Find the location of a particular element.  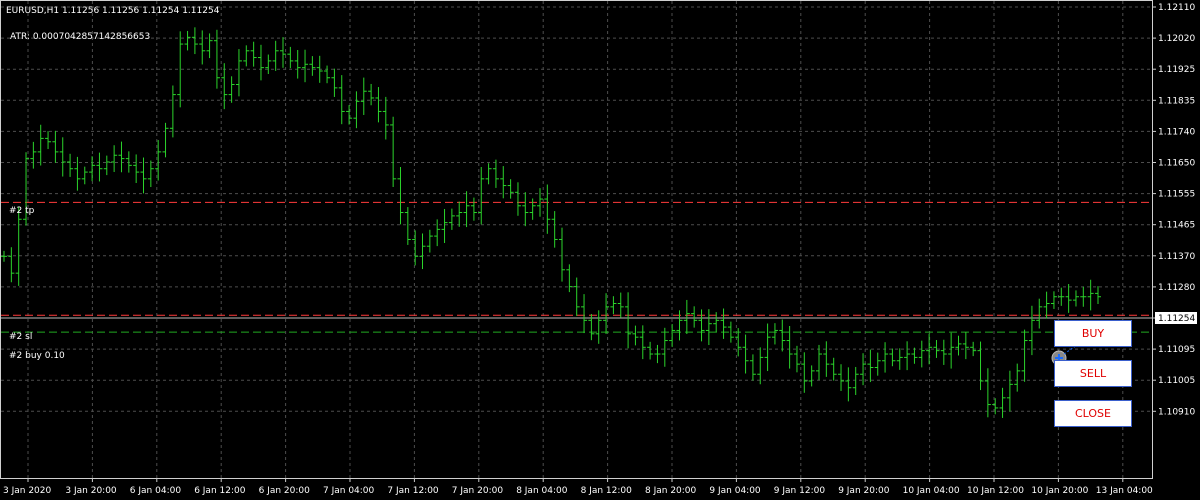

close-button: CLOSE is located at coordinates (1093, 413).